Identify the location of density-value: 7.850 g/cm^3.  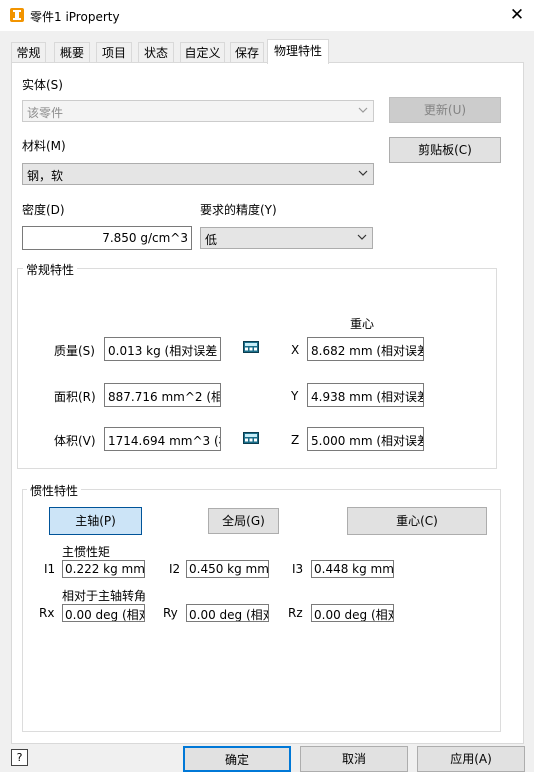
(145, 238).